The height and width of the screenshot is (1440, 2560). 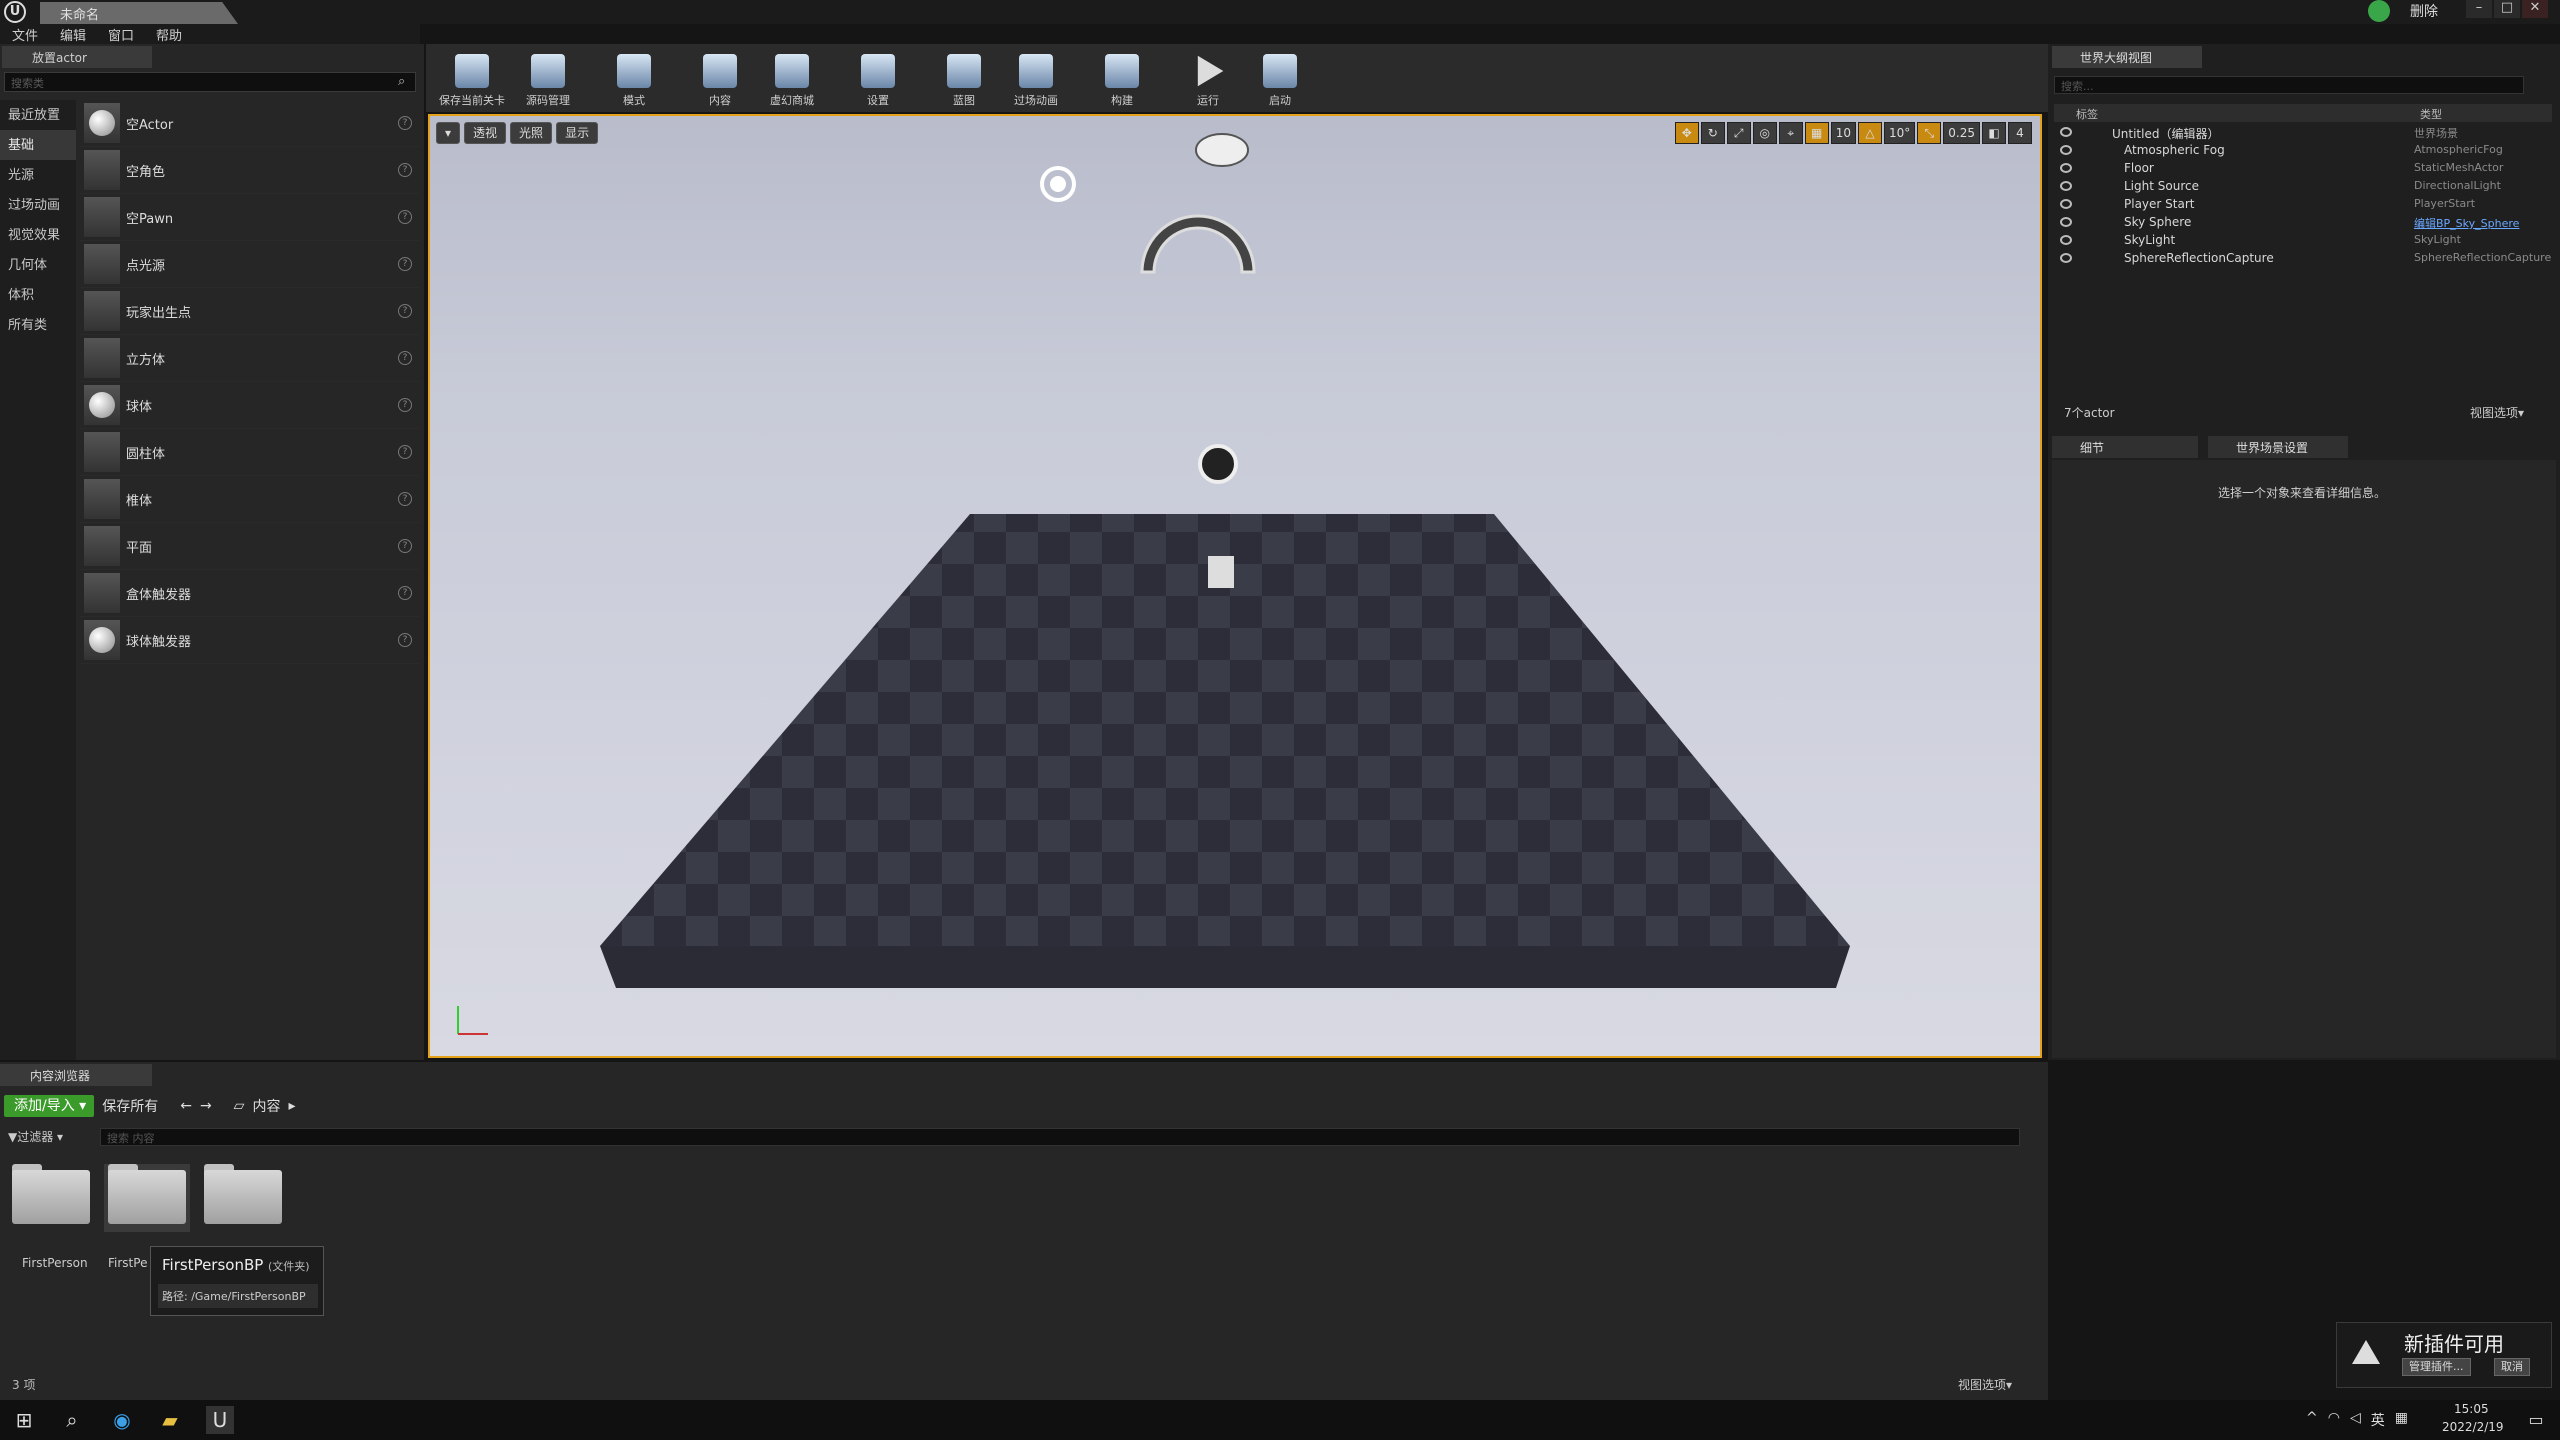 I want to click on level-tab: 未命名, so click(x=139, y=13).